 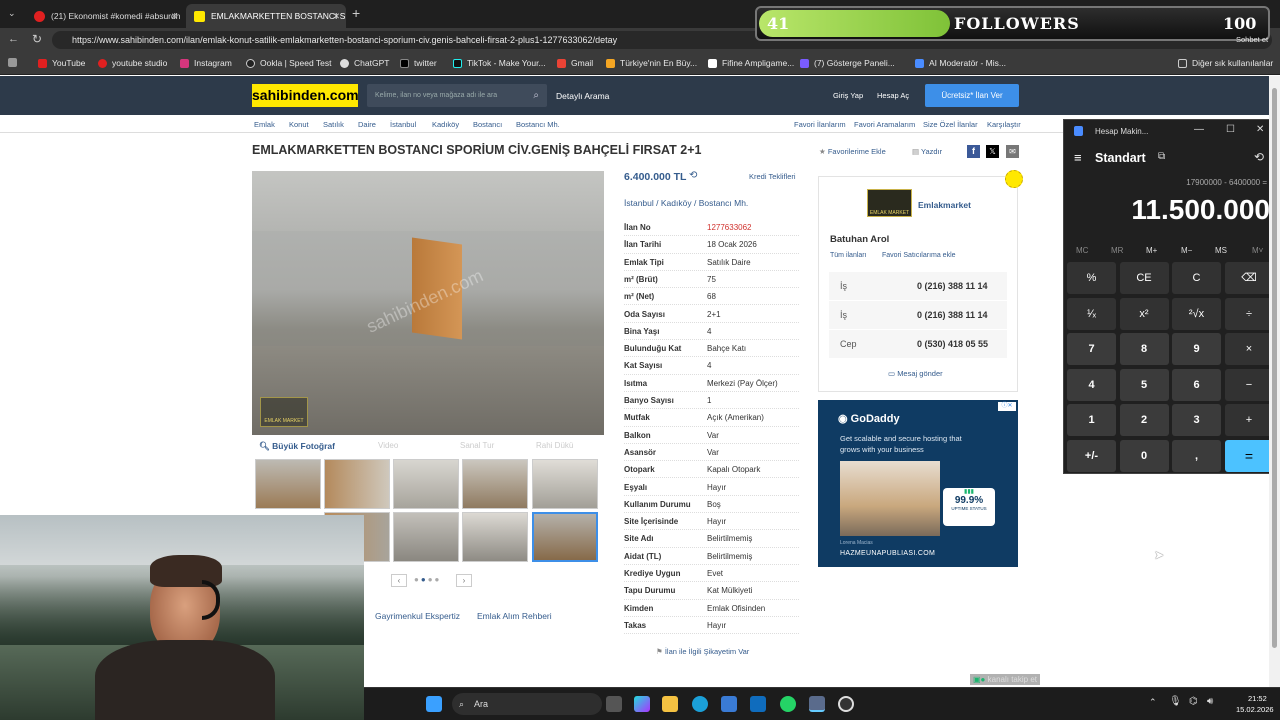 What do you see at coordinates (428, 303) in the screenshot?
I see `main-photo: sahibinden.com EMLAK MARKET` at bounding box center [428, 303].